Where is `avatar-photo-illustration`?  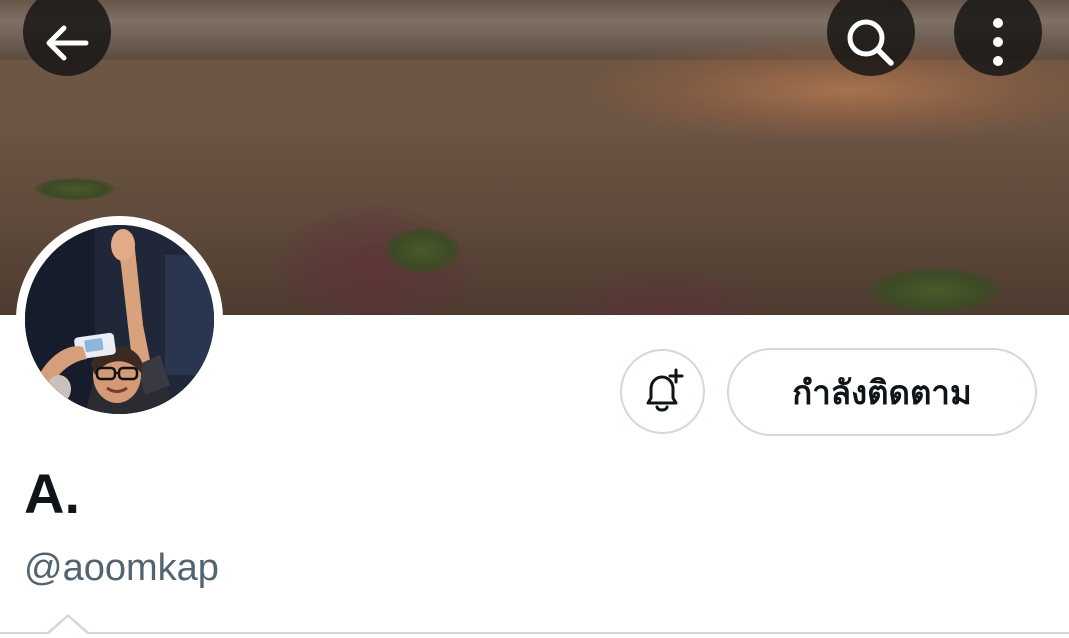 avatar-photo-illustration is located at coordinates (119, 319).